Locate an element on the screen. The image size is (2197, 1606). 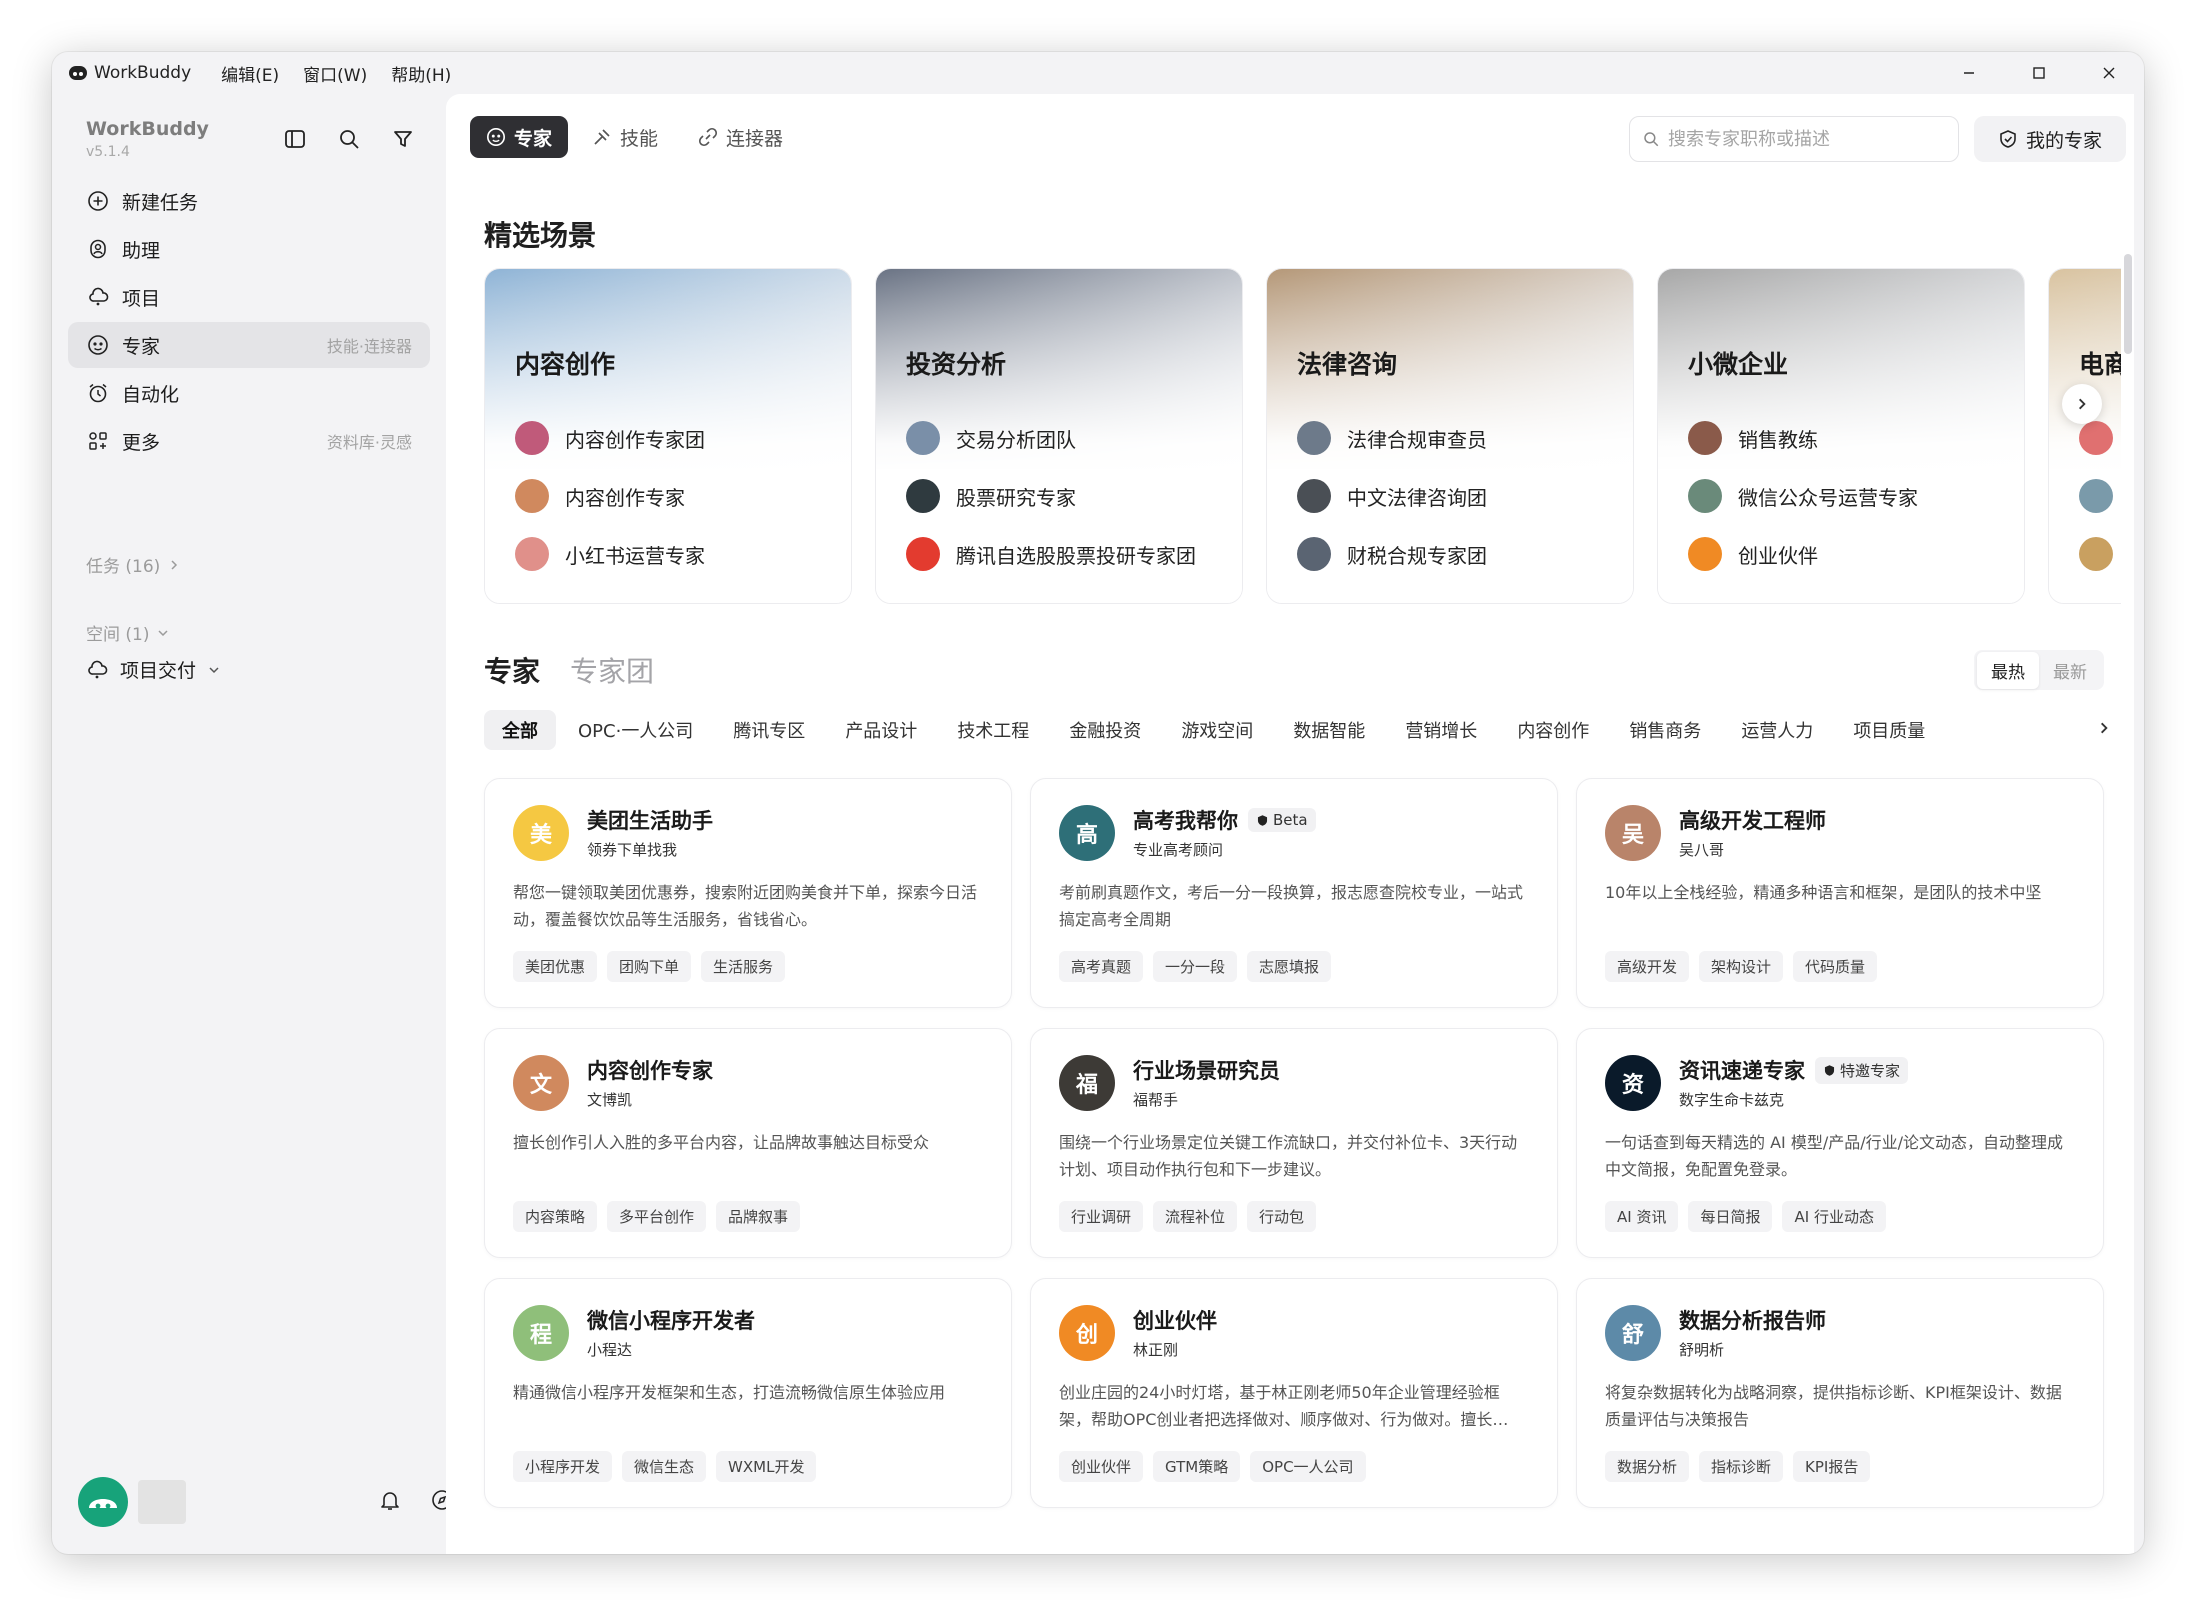
tag: 行动包 is located at coordinates (1282, 1216).